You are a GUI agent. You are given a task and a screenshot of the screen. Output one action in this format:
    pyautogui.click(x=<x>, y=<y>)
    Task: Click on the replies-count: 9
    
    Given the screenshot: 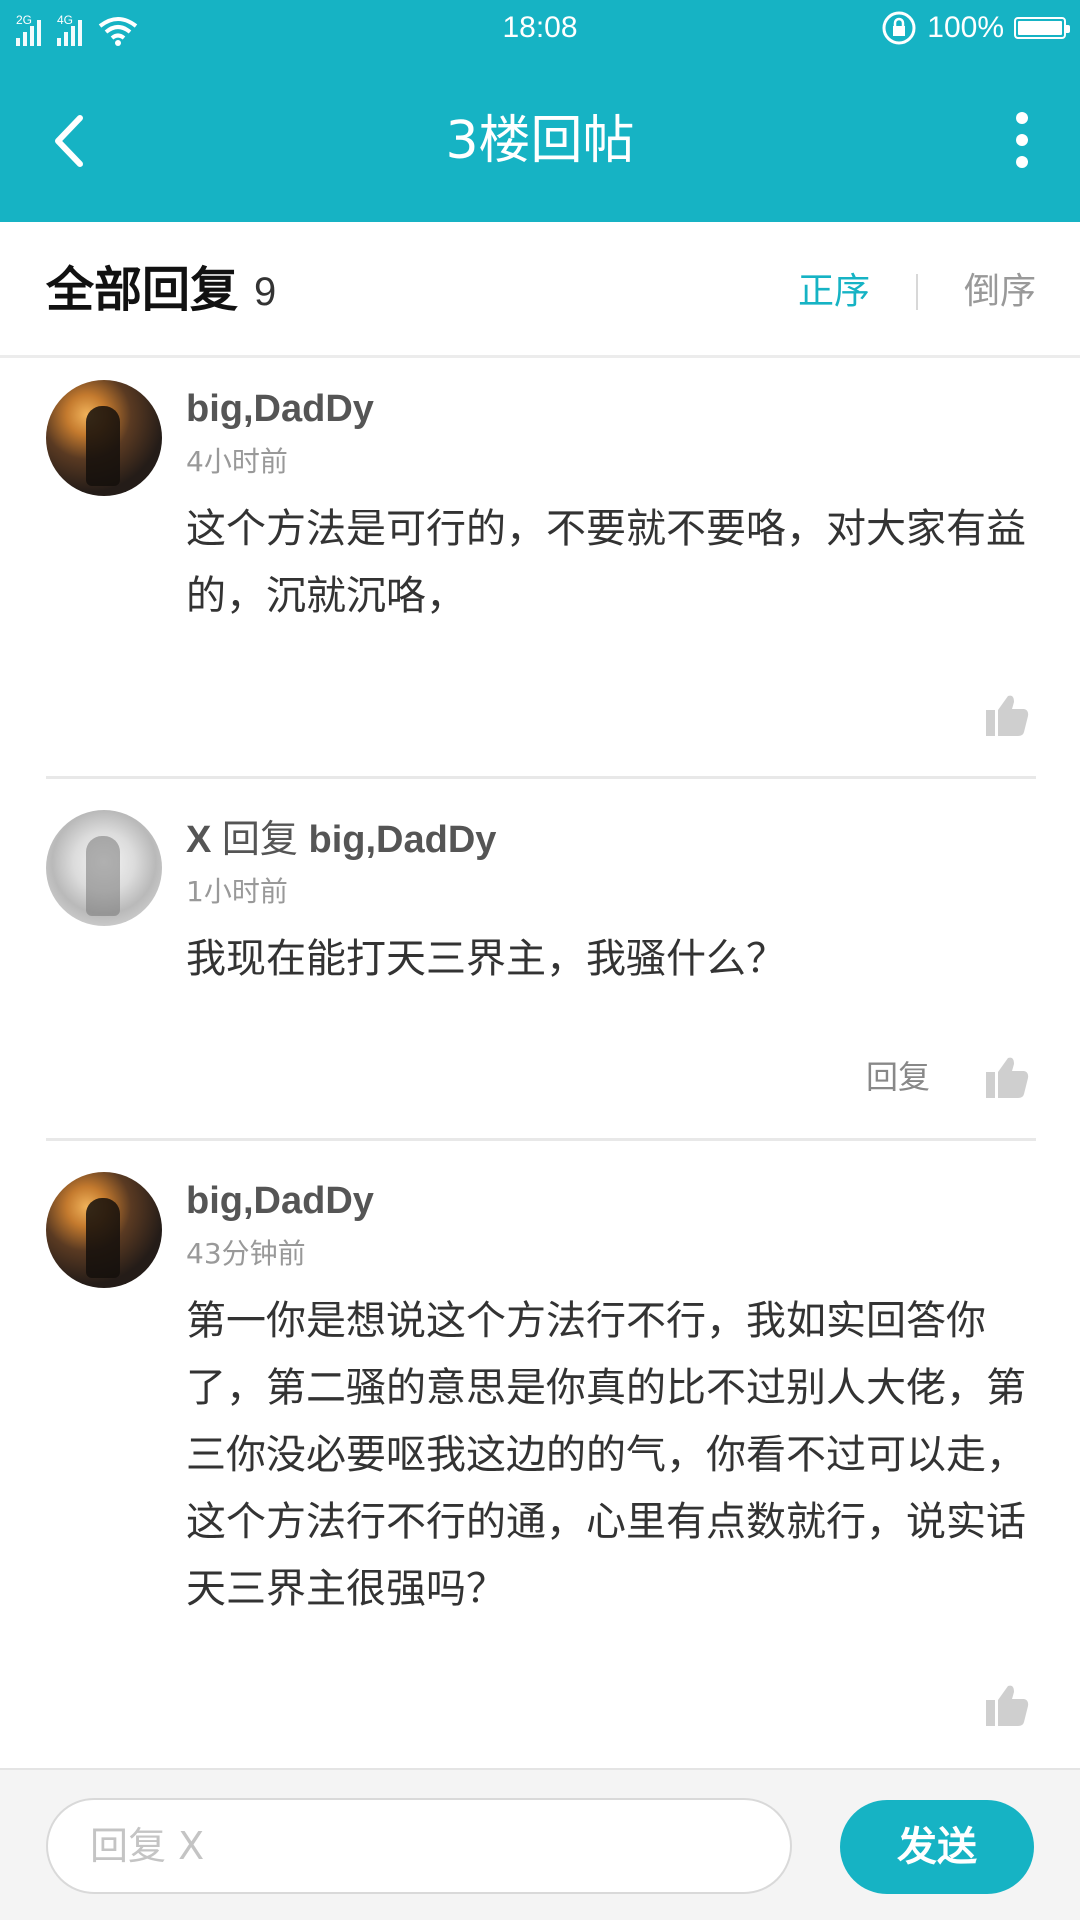 What is the action you would take?
    pyautogui.click(x=265, y=292)
    